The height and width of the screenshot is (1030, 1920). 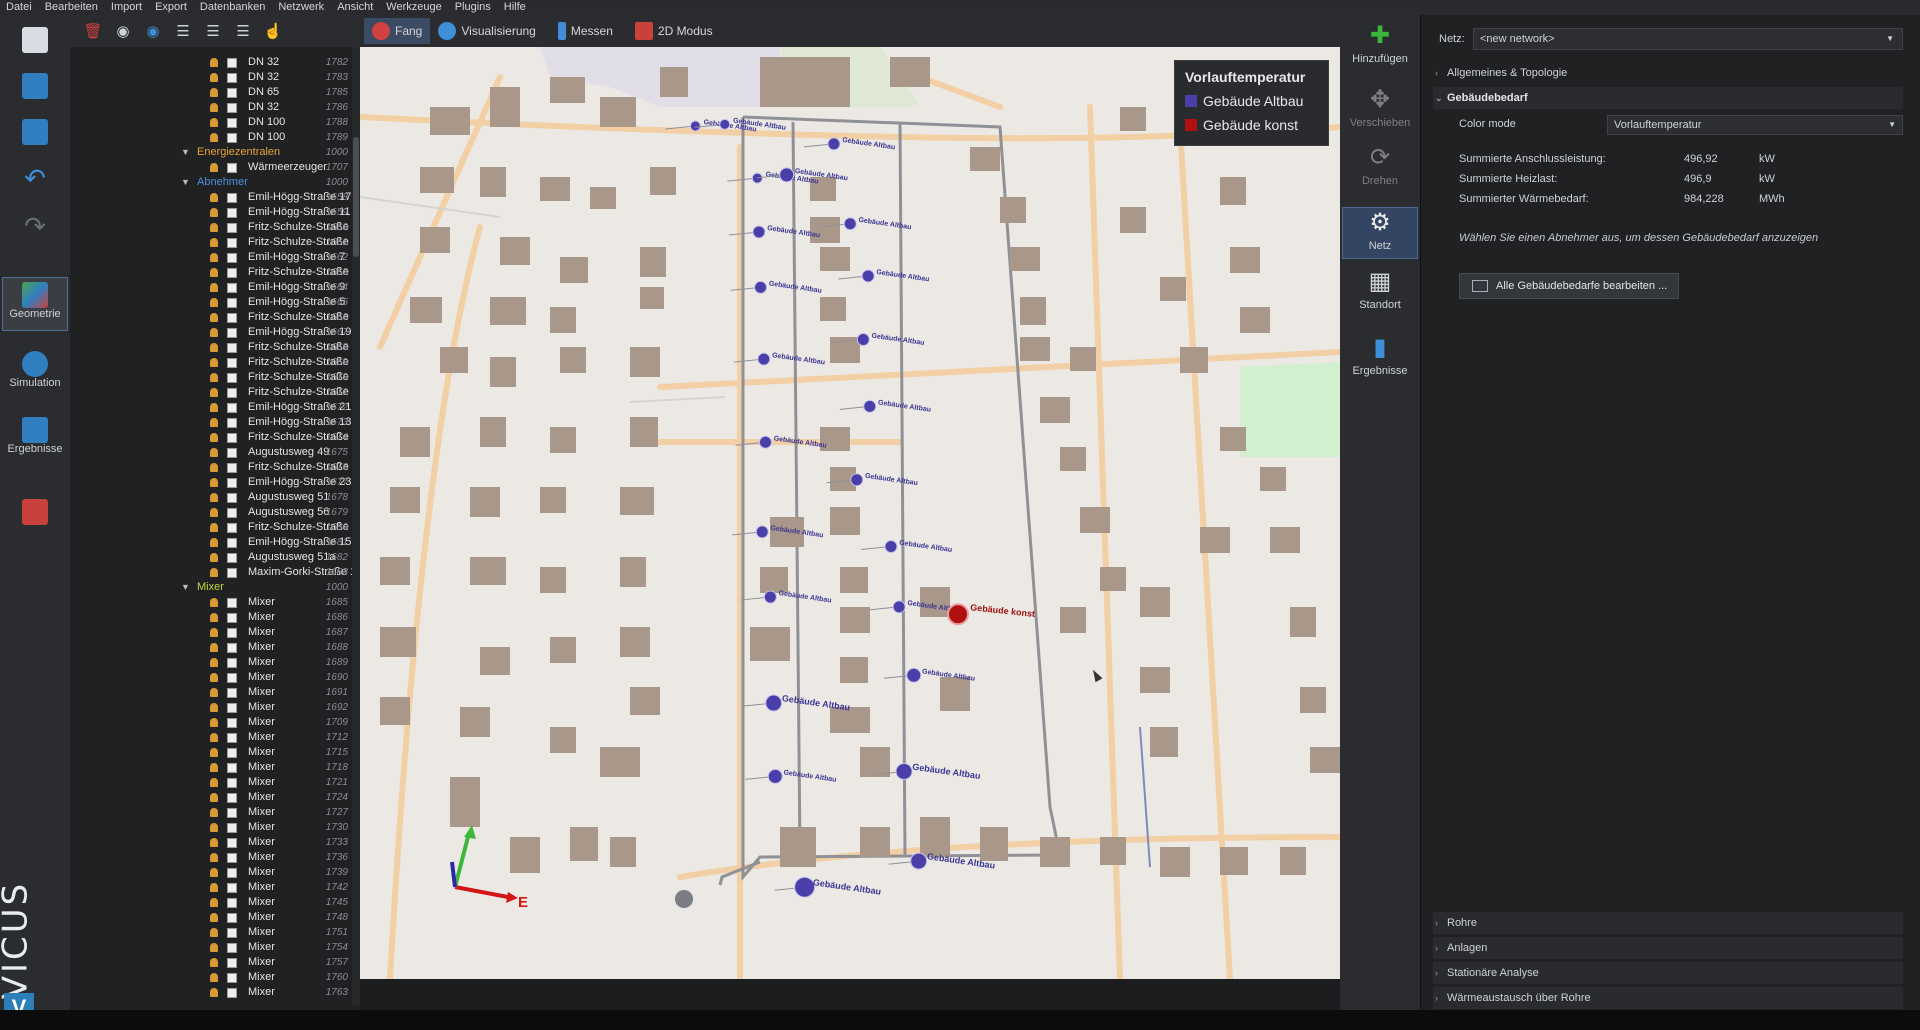 I want to click on tree-item: Mixer 1742, so click(x=211, y=887).